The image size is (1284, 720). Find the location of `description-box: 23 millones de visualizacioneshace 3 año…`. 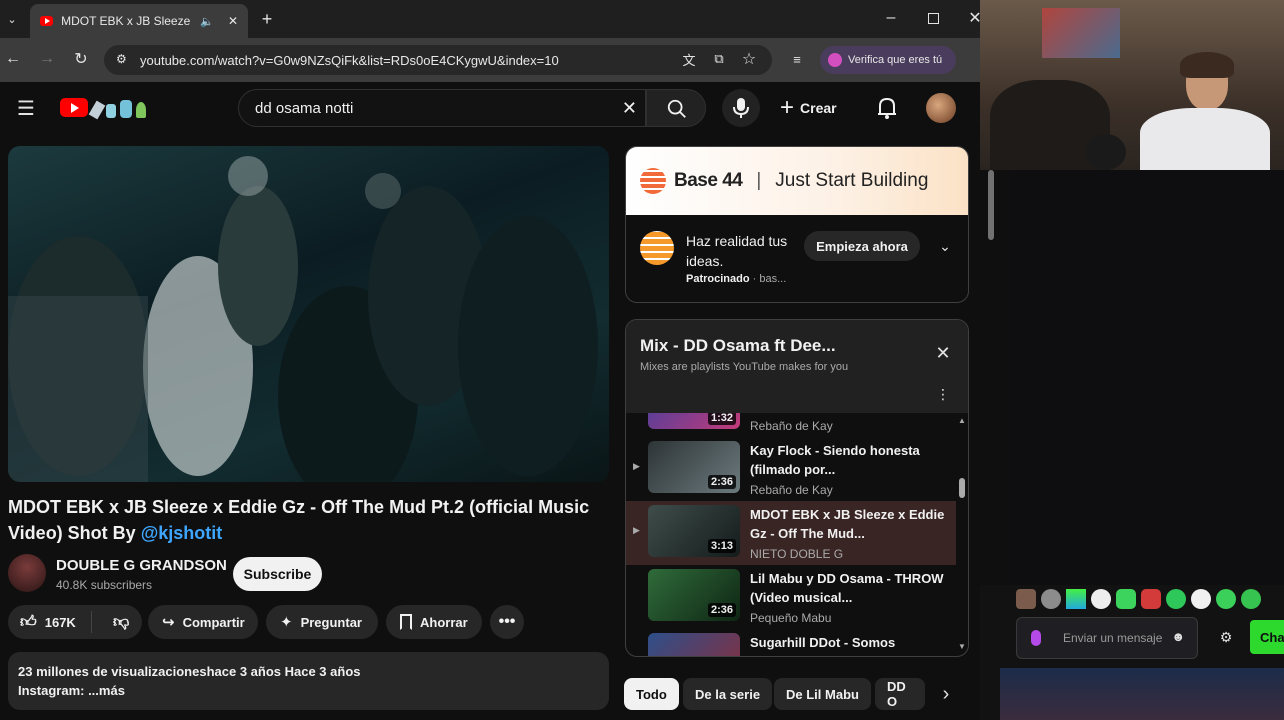

description-box: 23 millones de visualizacioneshace 3 año… is located at coordinates (308, 681).